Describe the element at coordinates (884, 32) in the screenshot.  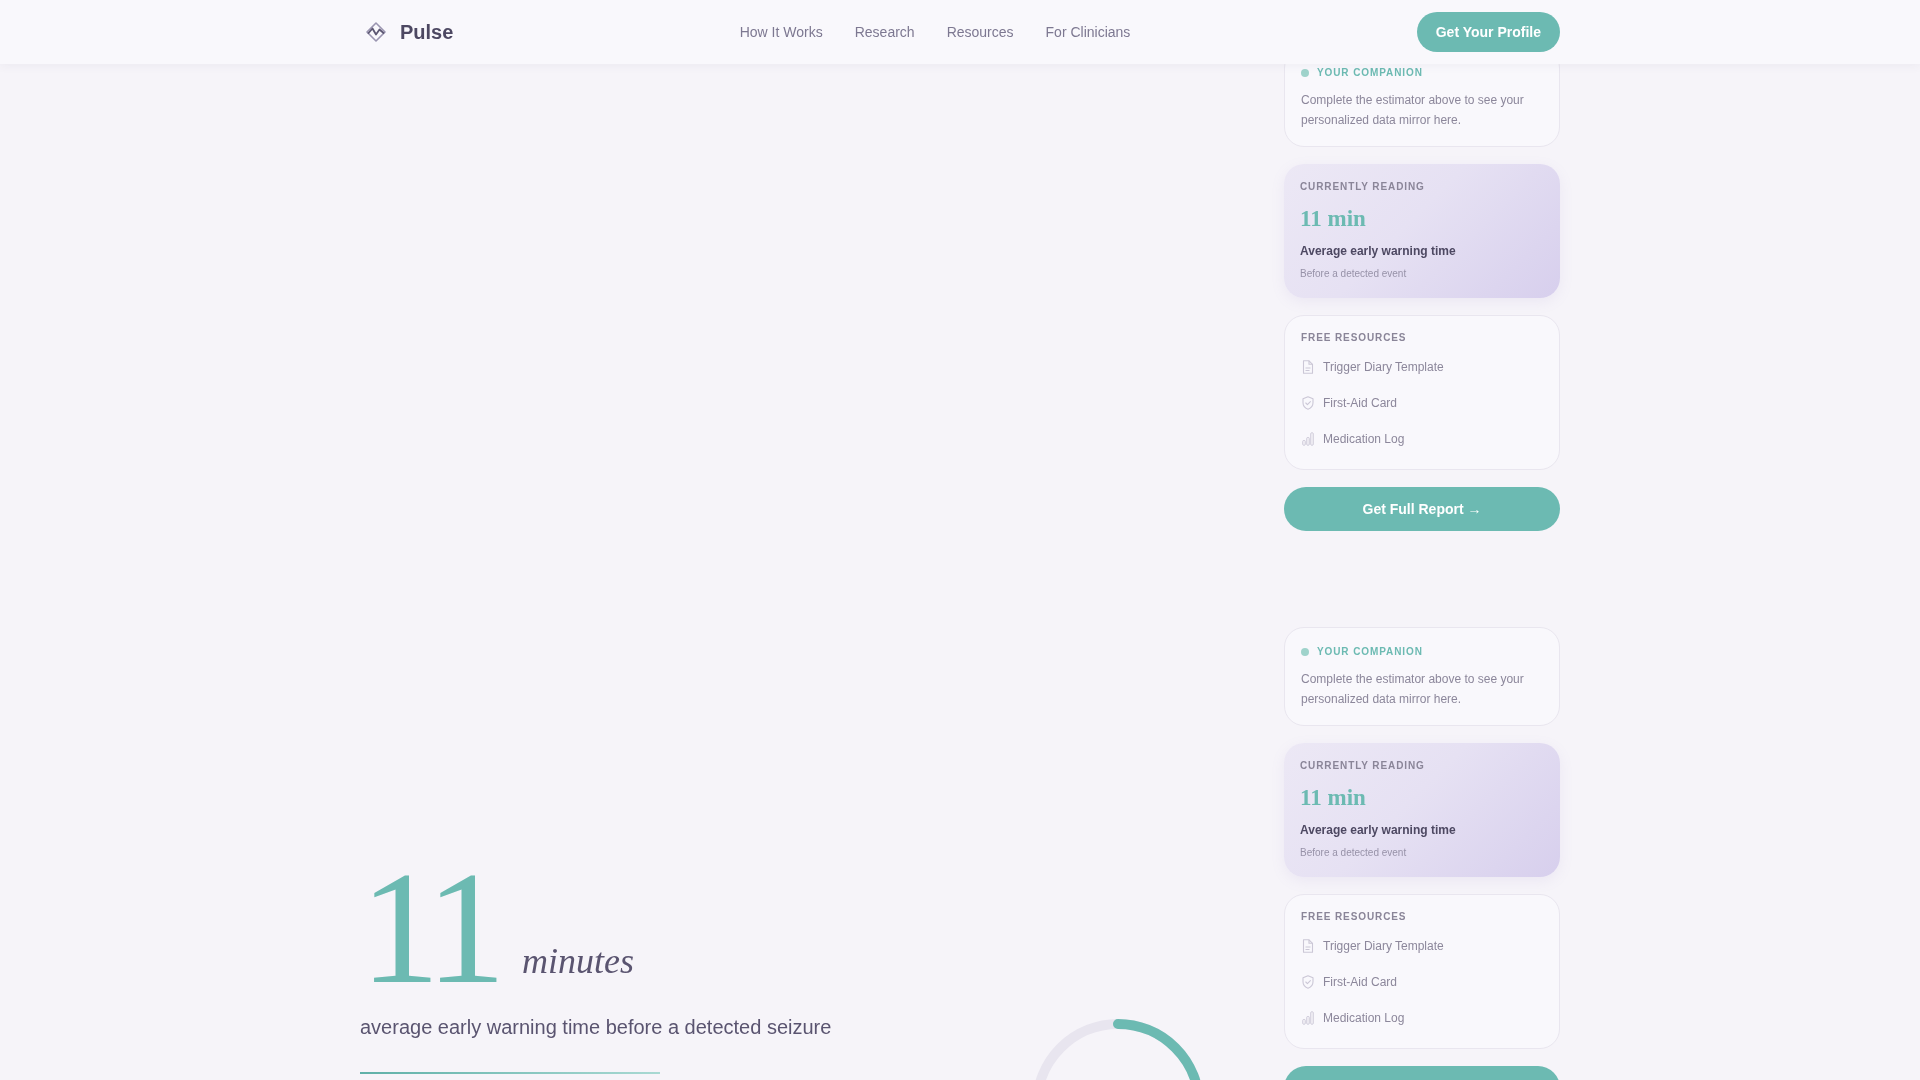
I see `nav-link: Research` at that location.